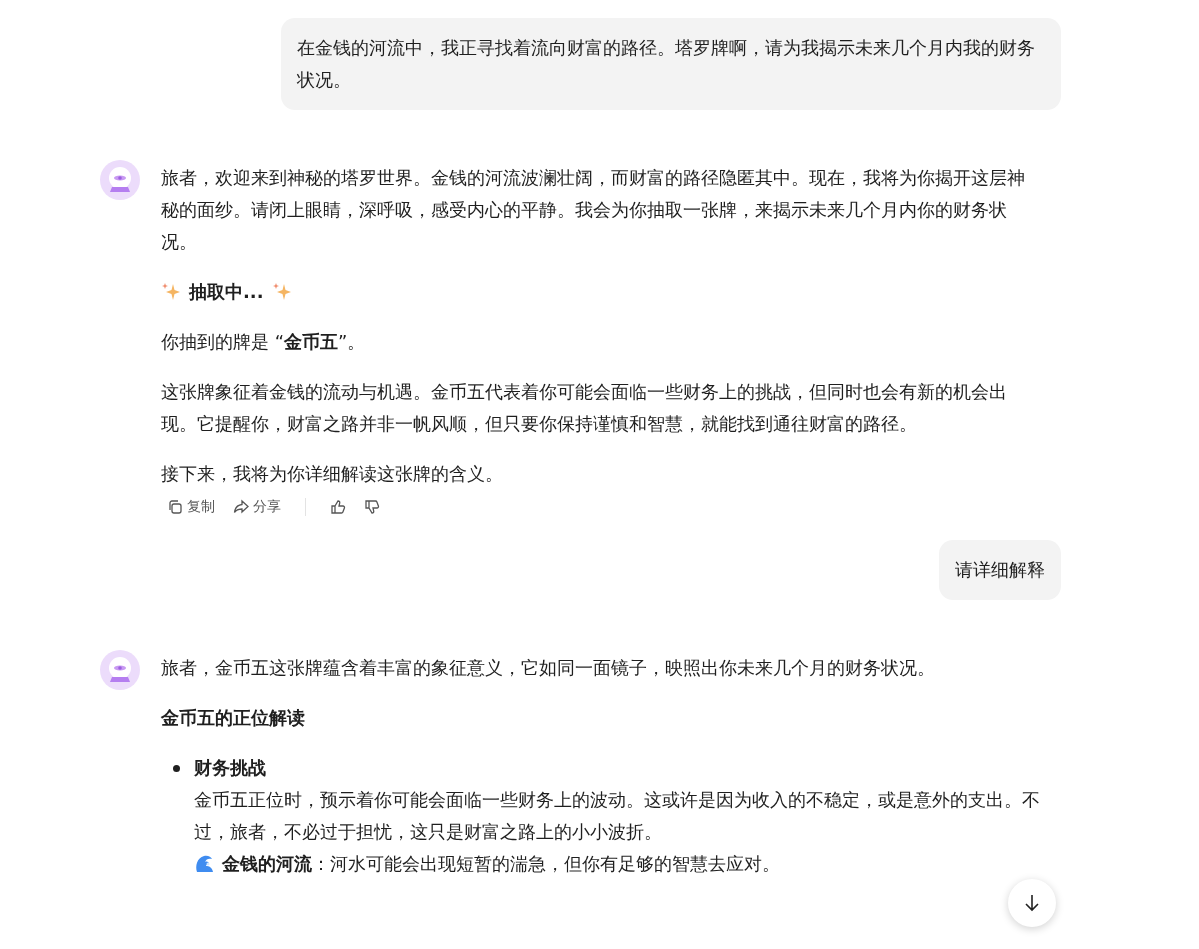 The width and height of the screenshot is (1199, 949). I want to click on bullet-dot, so click(176, 768).